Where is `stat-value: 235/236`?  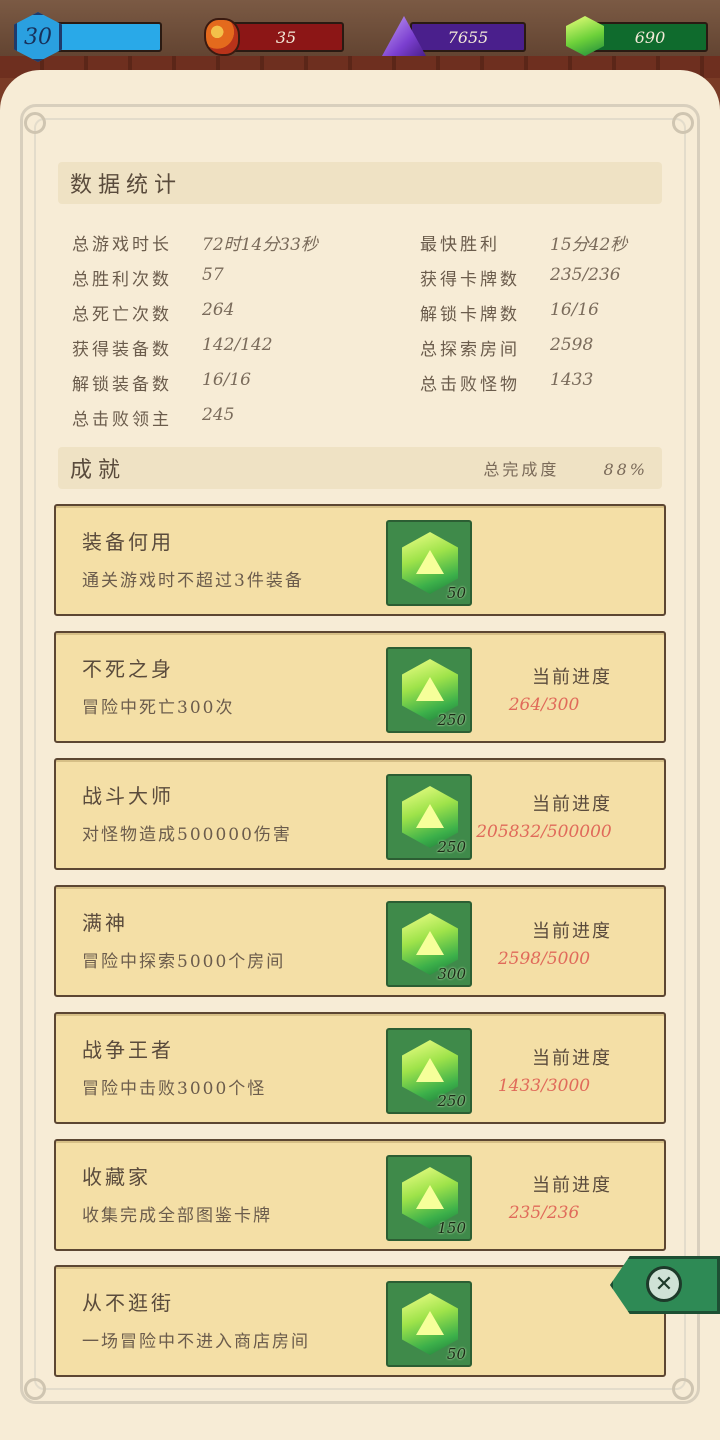
stat-value: 235/236 is located at coordinates (585, 275).